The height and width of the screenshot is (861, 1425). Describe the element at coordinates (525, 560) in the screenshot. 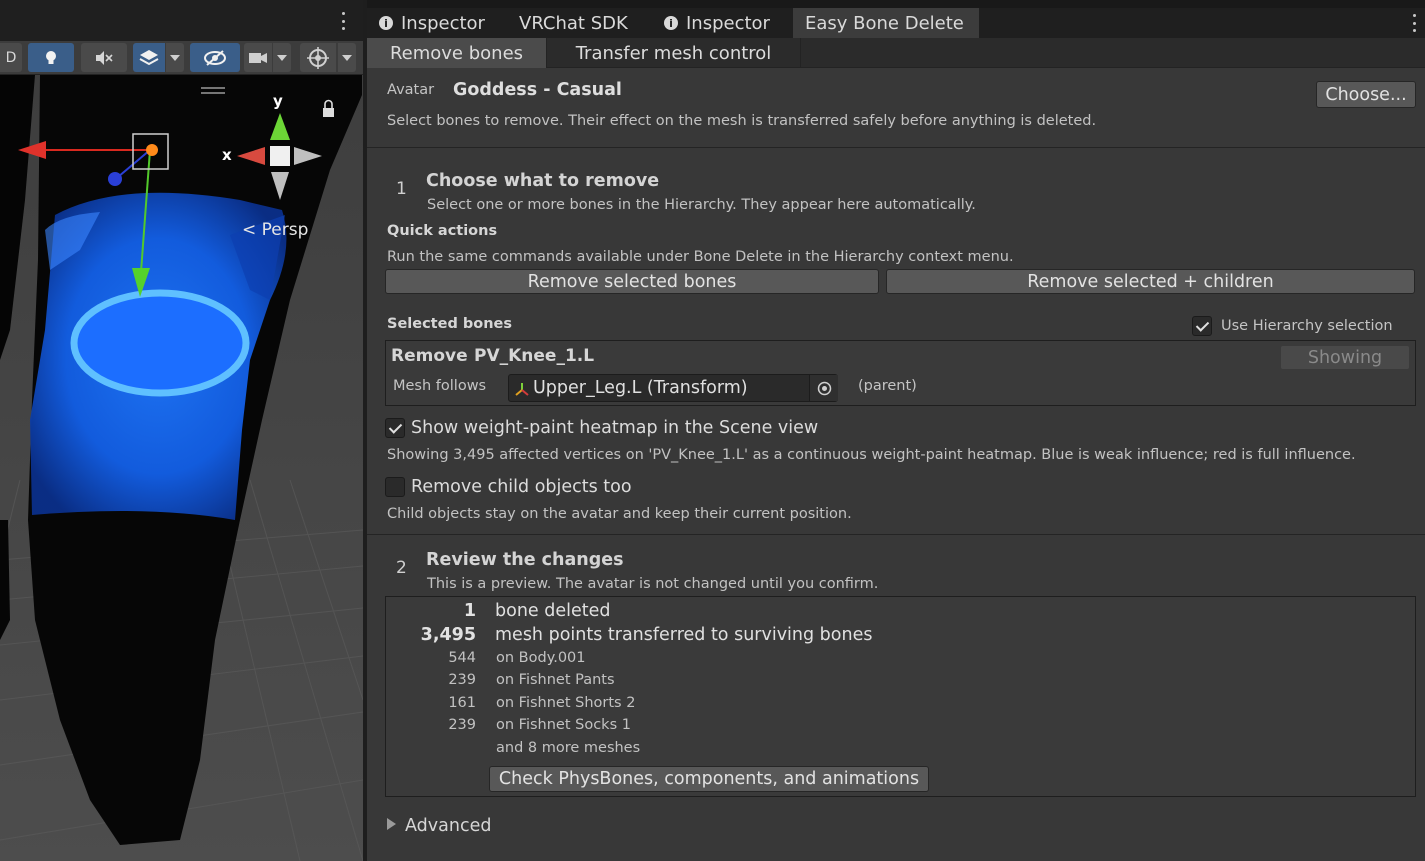

I see `step2-title: Review the changes` at that location.